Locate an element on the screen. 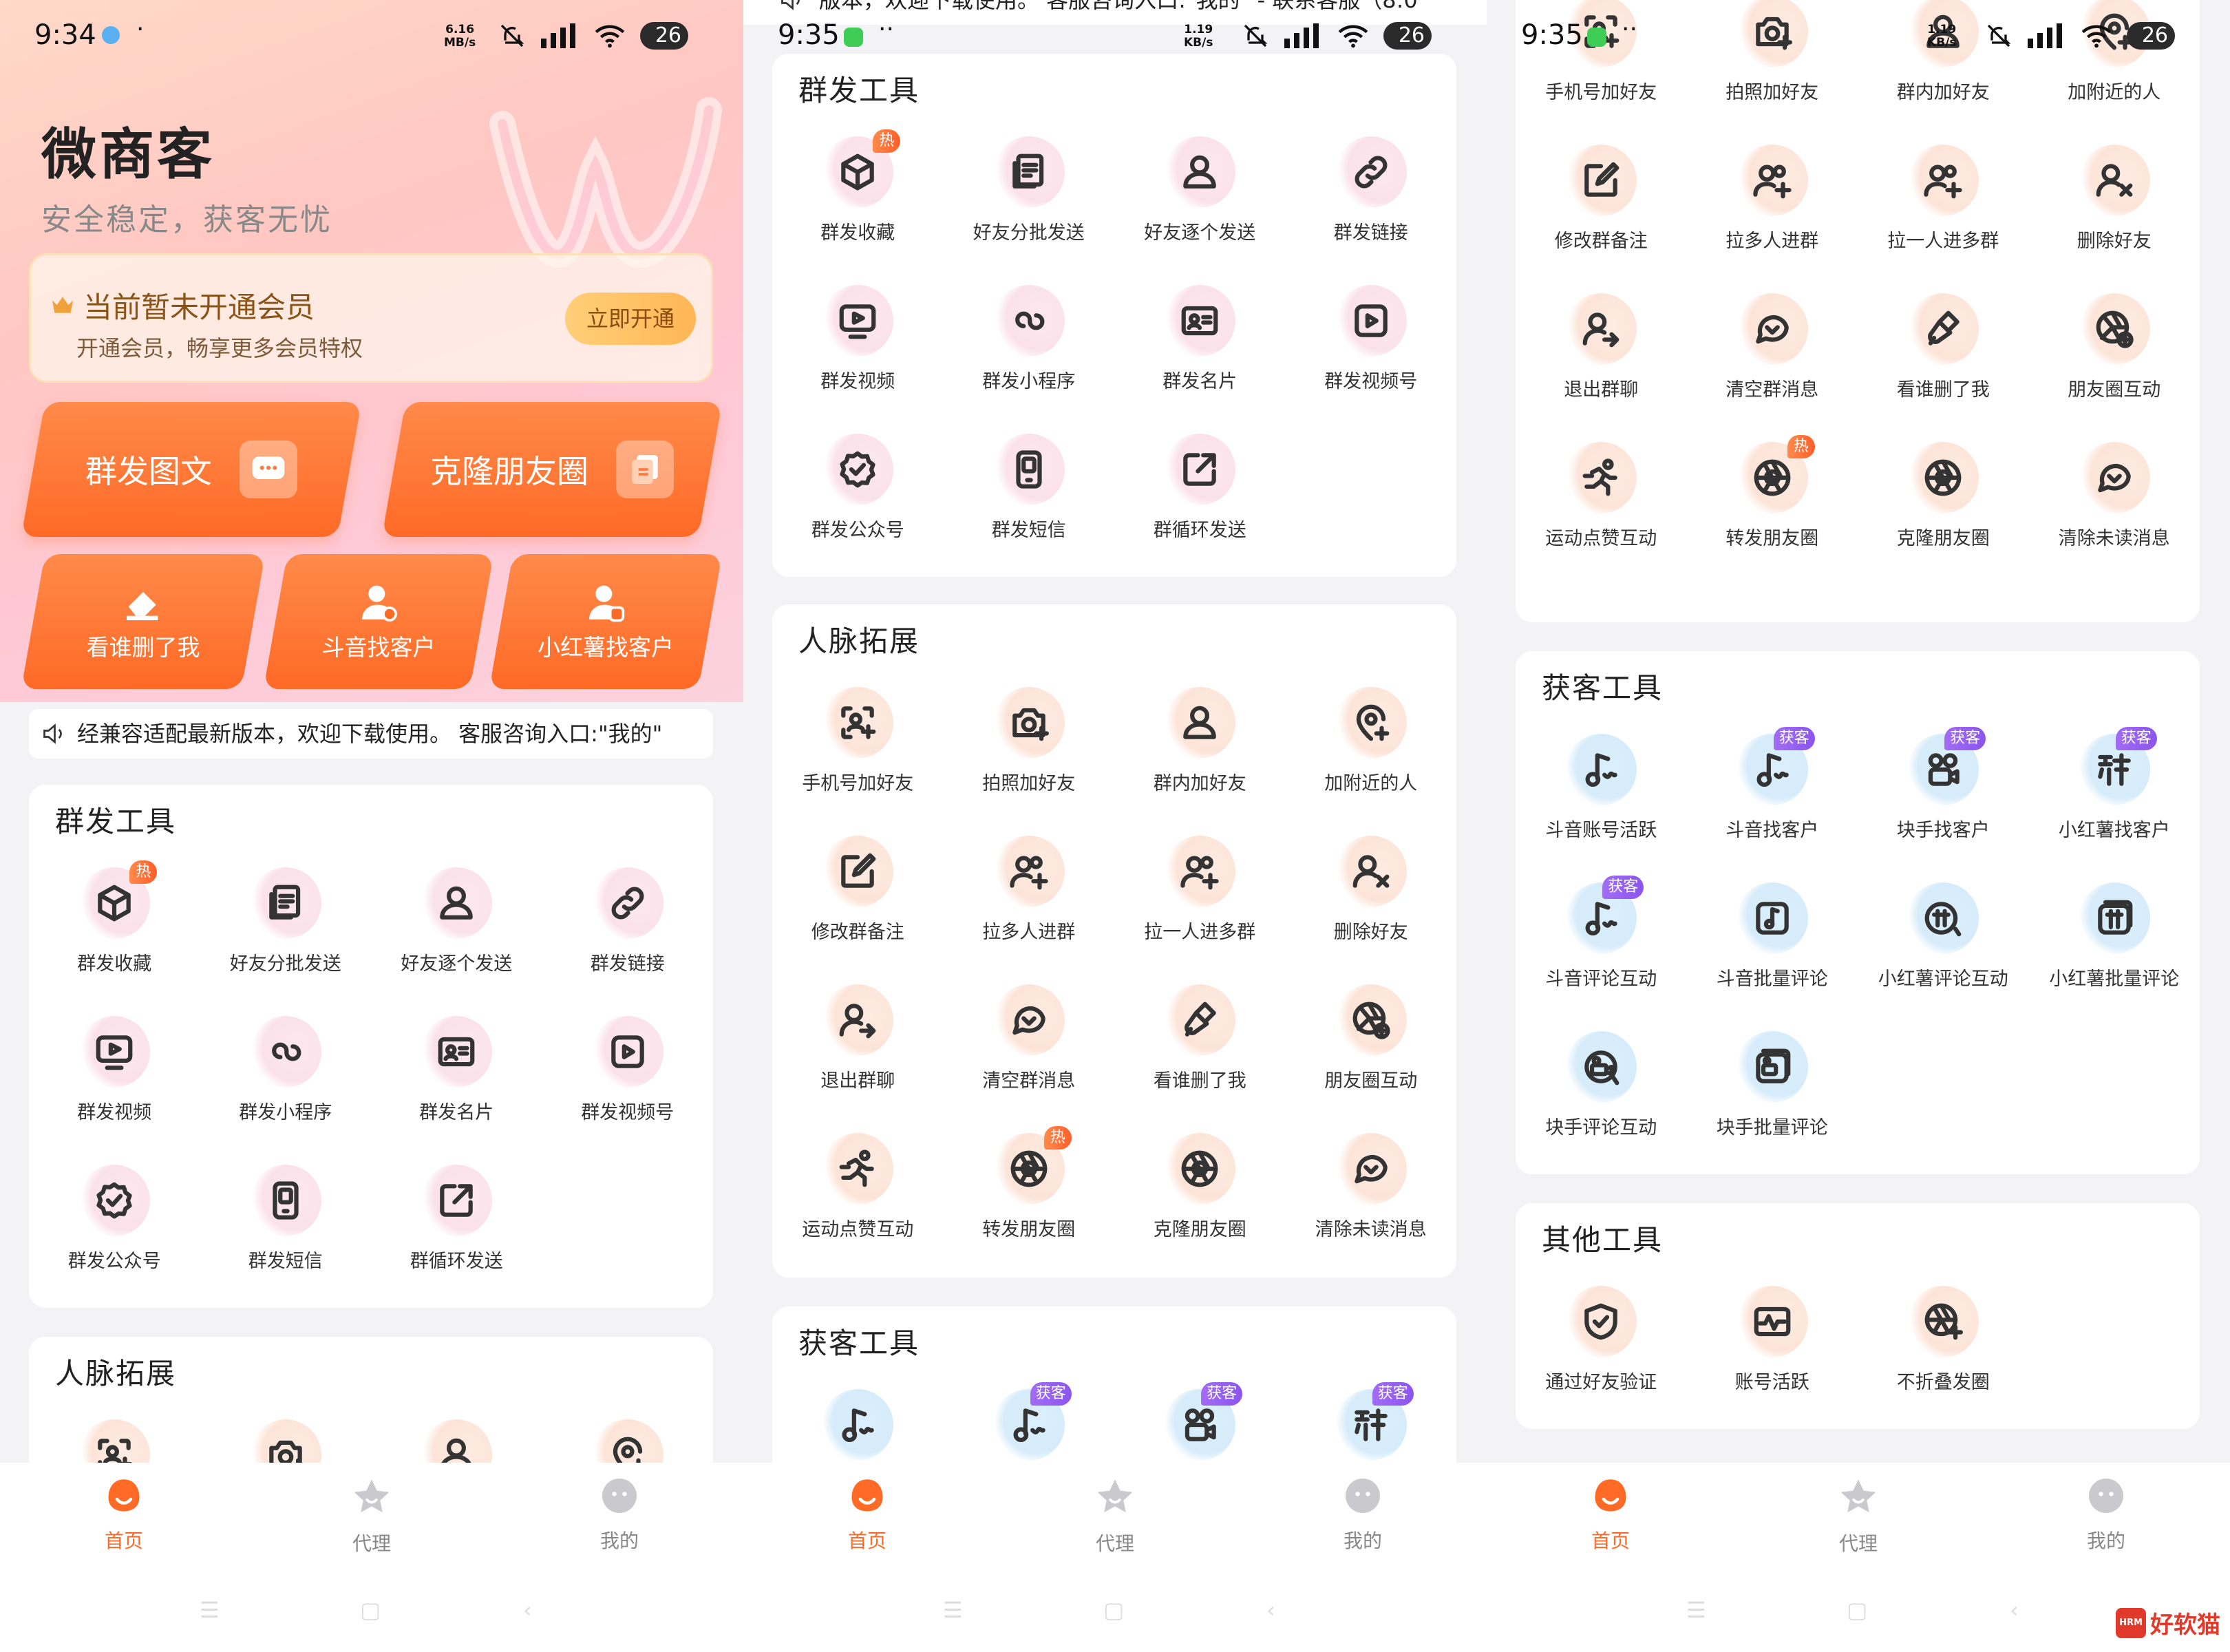 The image size is (2230, 1652). music-note-icon is located at coordinates (1601, 919).